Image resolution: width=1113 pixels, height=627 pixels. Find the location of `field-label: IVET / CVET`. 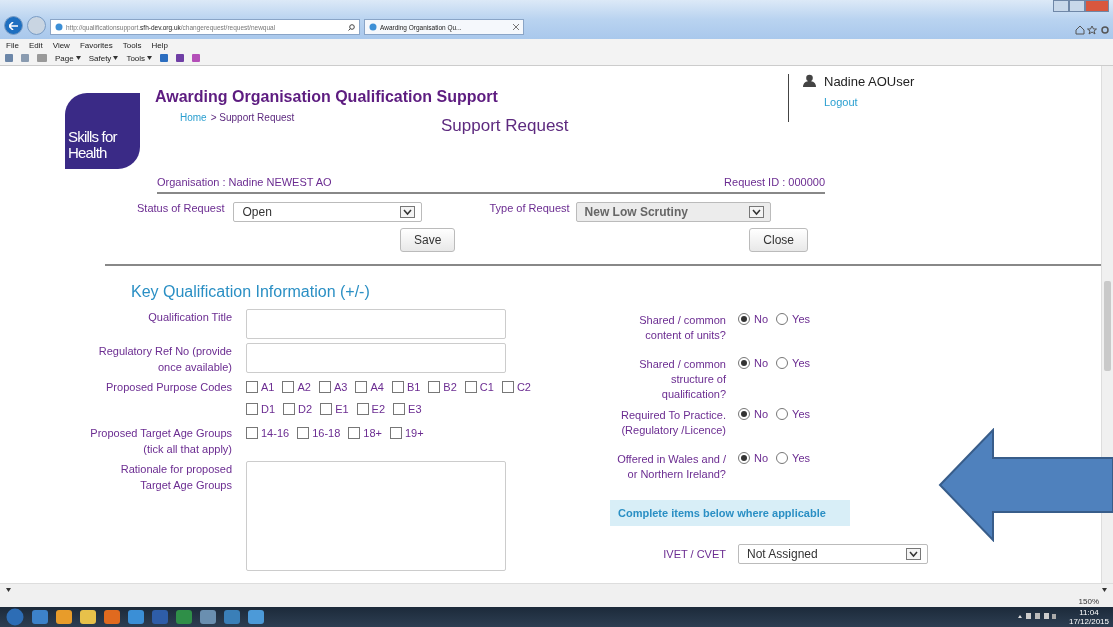

field-label: IVET / CVET is located at coordinates (694, 554).